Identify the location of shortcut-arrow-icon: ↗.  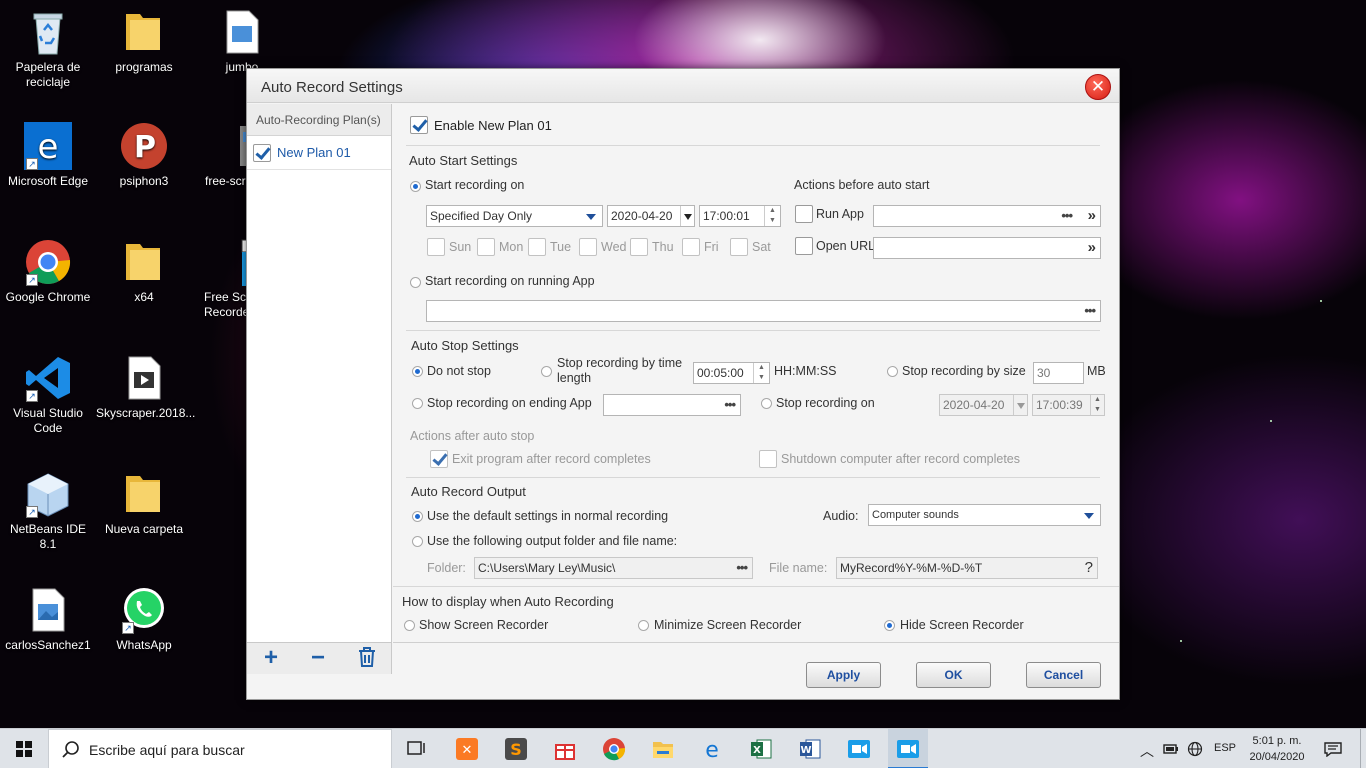
(32, 512).